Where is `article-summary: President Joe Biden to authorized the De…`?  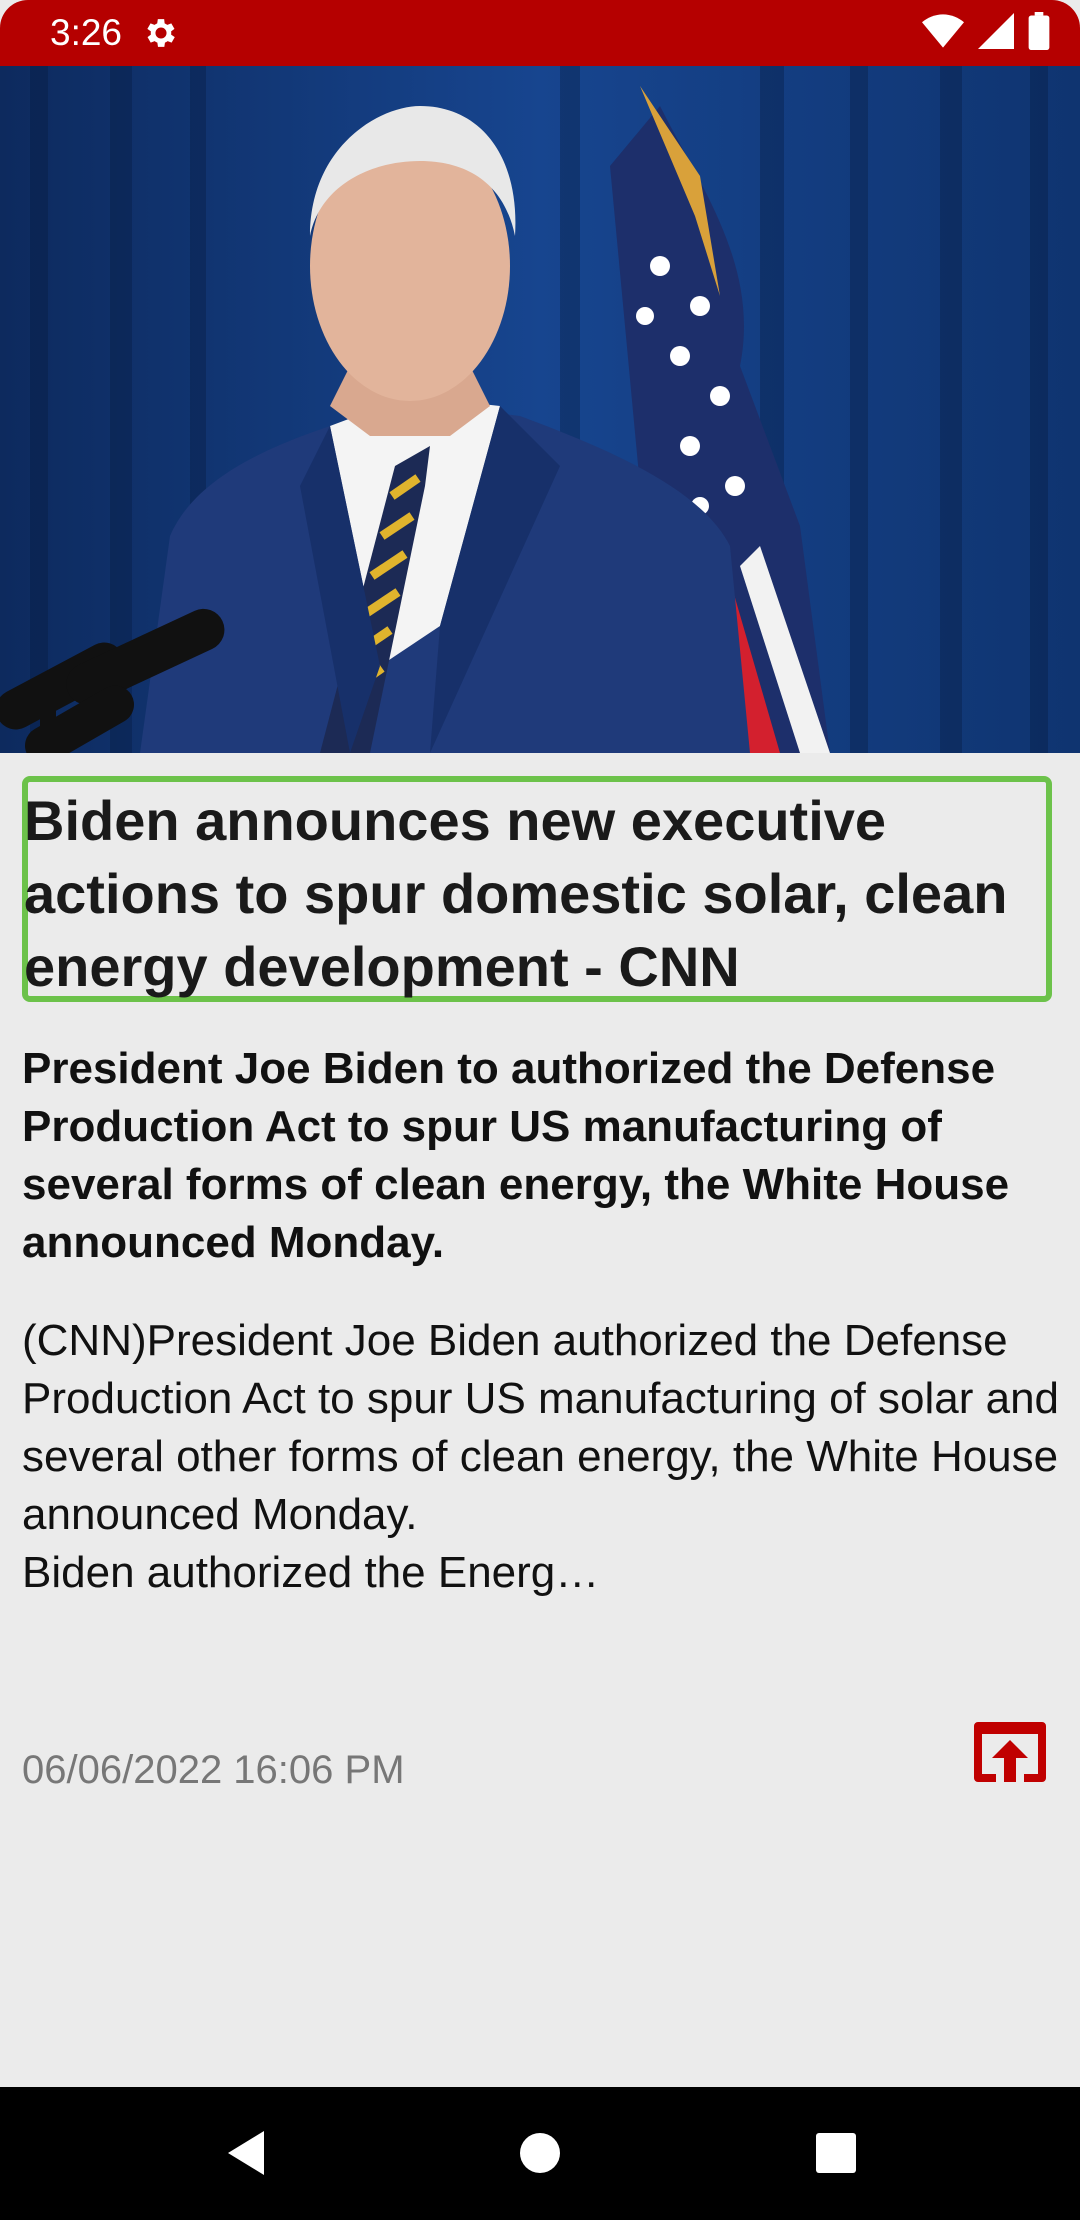 article-summary: President Joe Biden to authorized the De… is located at coordinates (516, 1155).